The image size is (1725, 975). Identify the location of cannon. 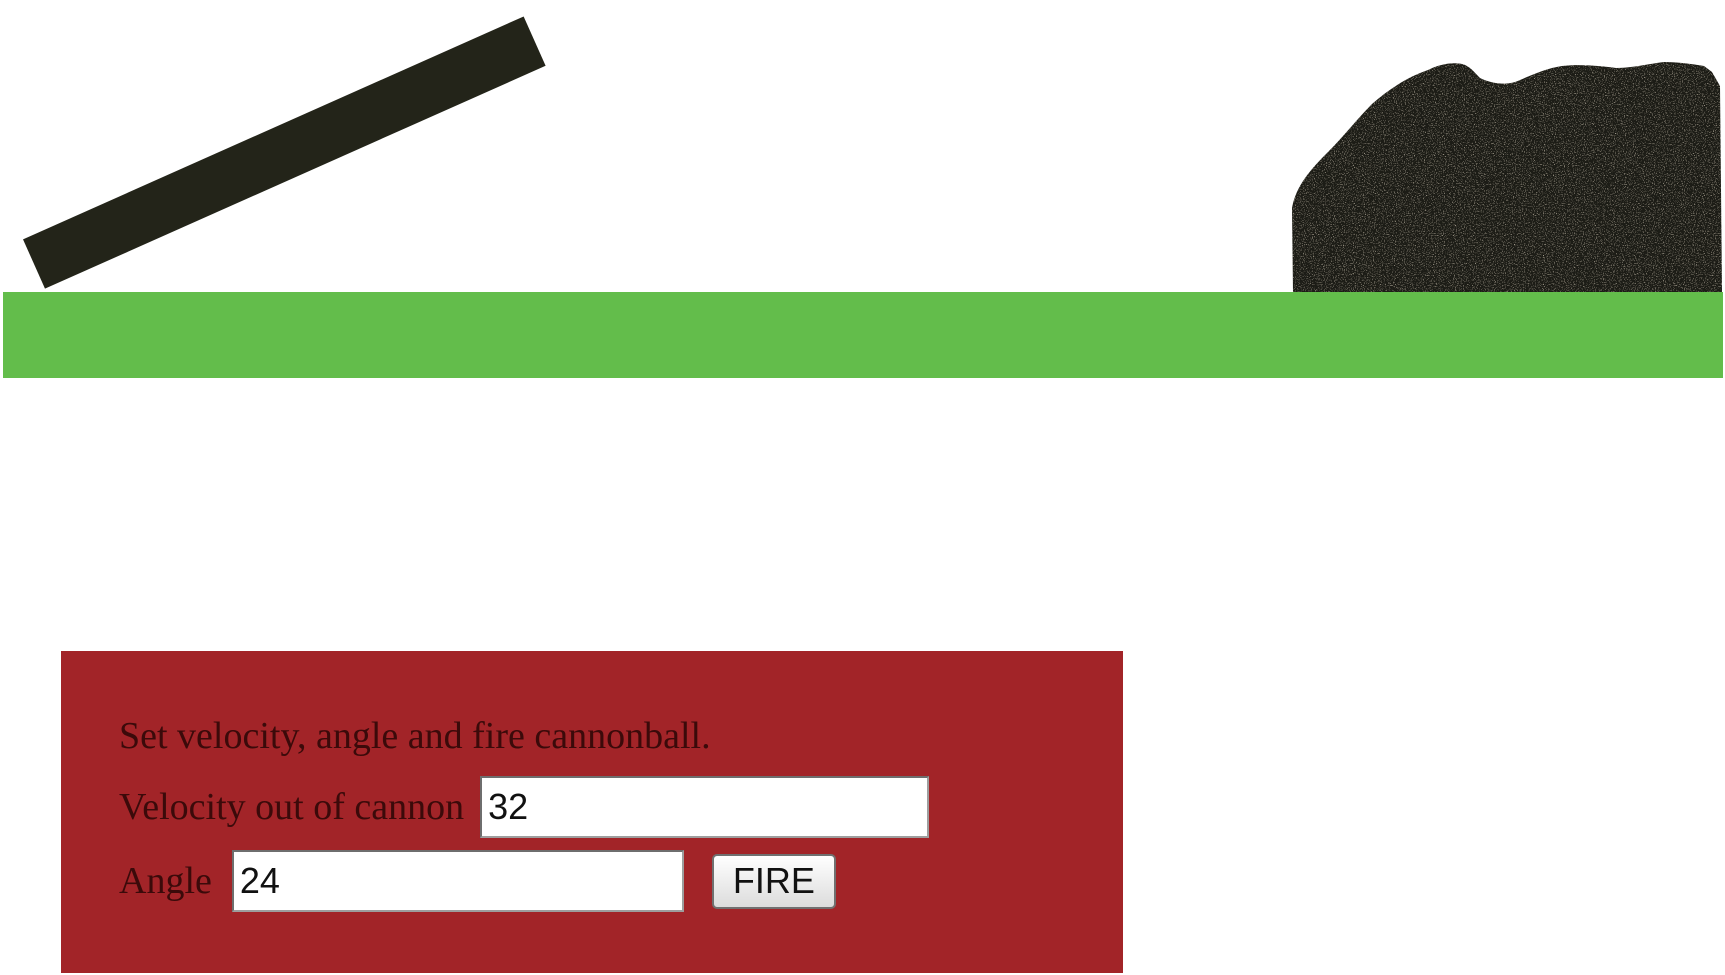
(284, 152).